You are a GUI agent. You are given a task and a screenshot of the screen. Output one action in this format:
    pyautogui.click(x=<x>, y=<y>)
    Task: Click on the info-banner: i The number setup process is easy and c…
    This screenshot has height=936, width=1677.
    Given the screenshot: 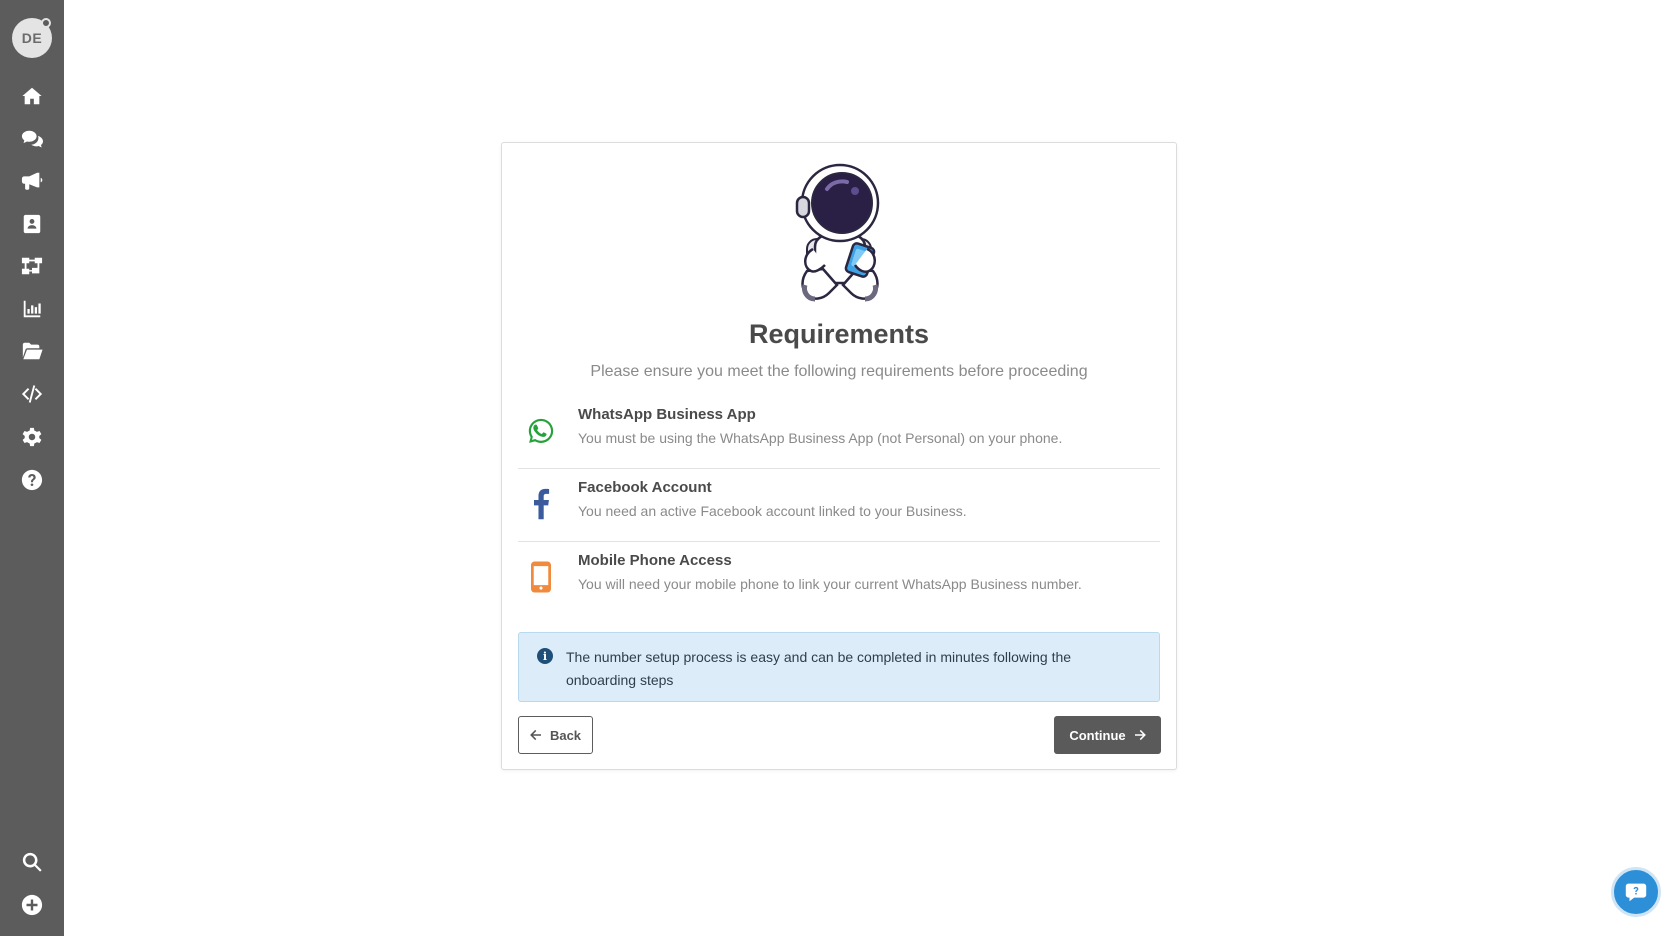 What is the action you would take?
    pyautogui.click(x=839, y=667)
    